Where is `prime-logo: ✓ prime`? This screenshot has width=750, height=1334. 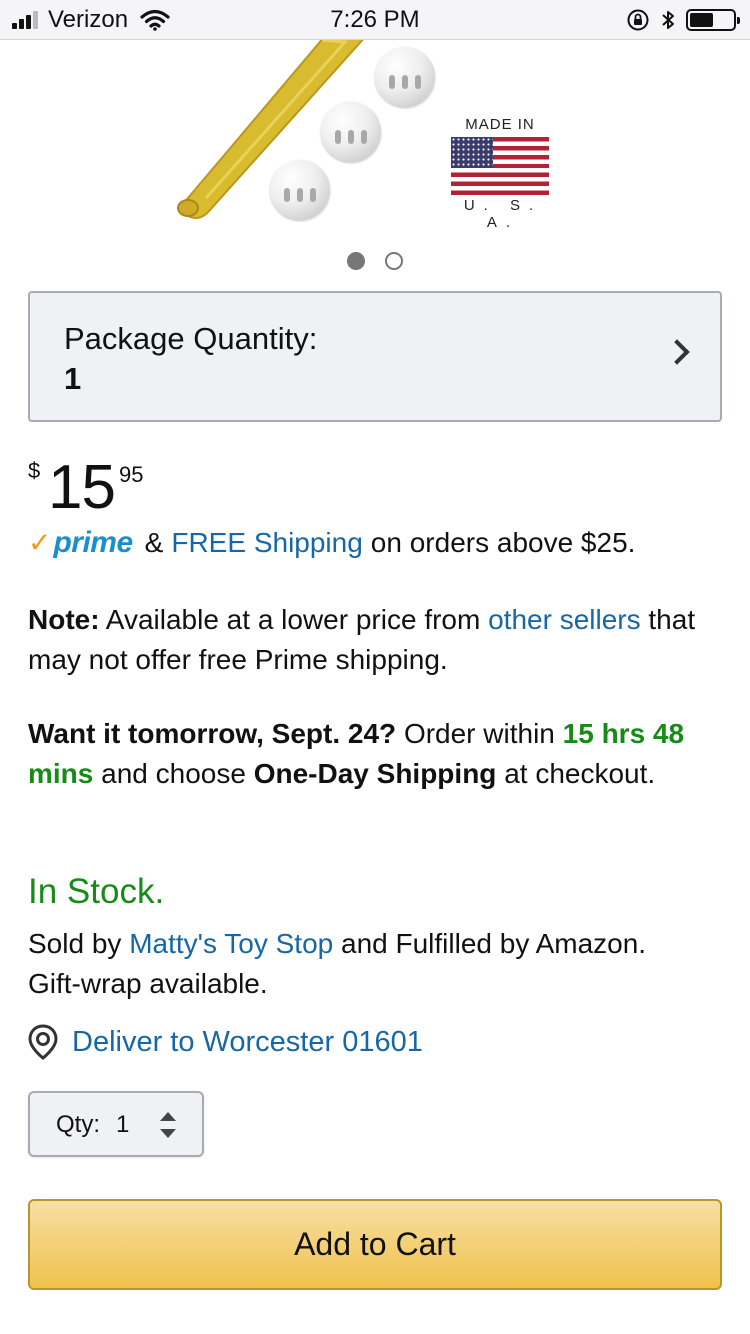
prime-logo: ✓ prime is located at coordinates (80, 543).